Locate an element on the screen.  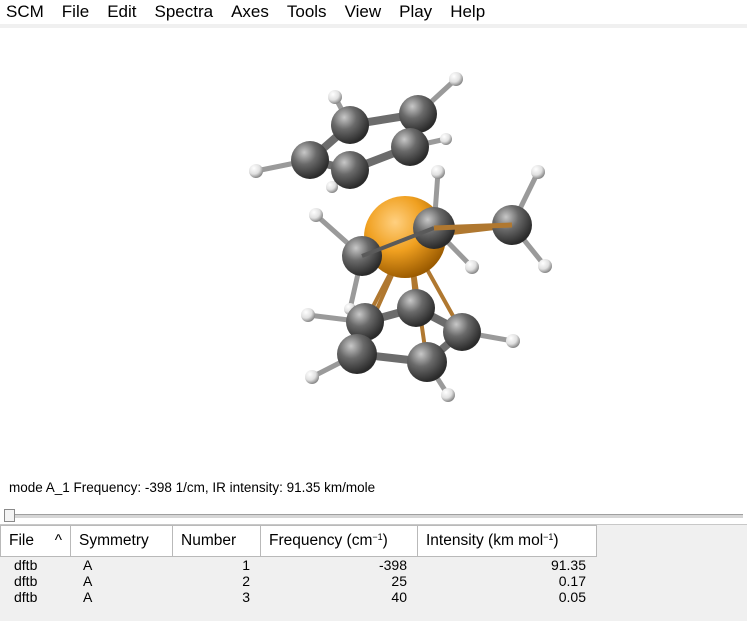
menu-play: Play is located at coordinates (416, 13).